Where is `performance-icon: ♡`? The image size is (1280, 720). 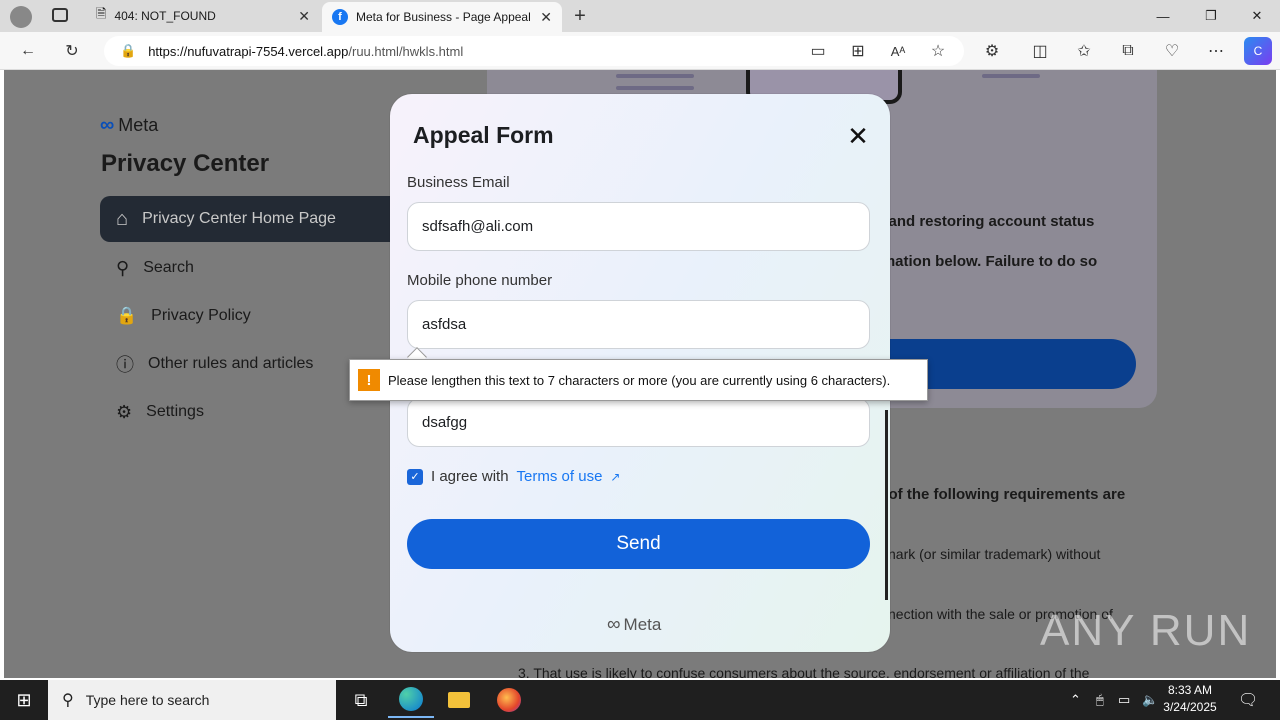
performance-icon: ♡ is located at coordinates (1172, 51).